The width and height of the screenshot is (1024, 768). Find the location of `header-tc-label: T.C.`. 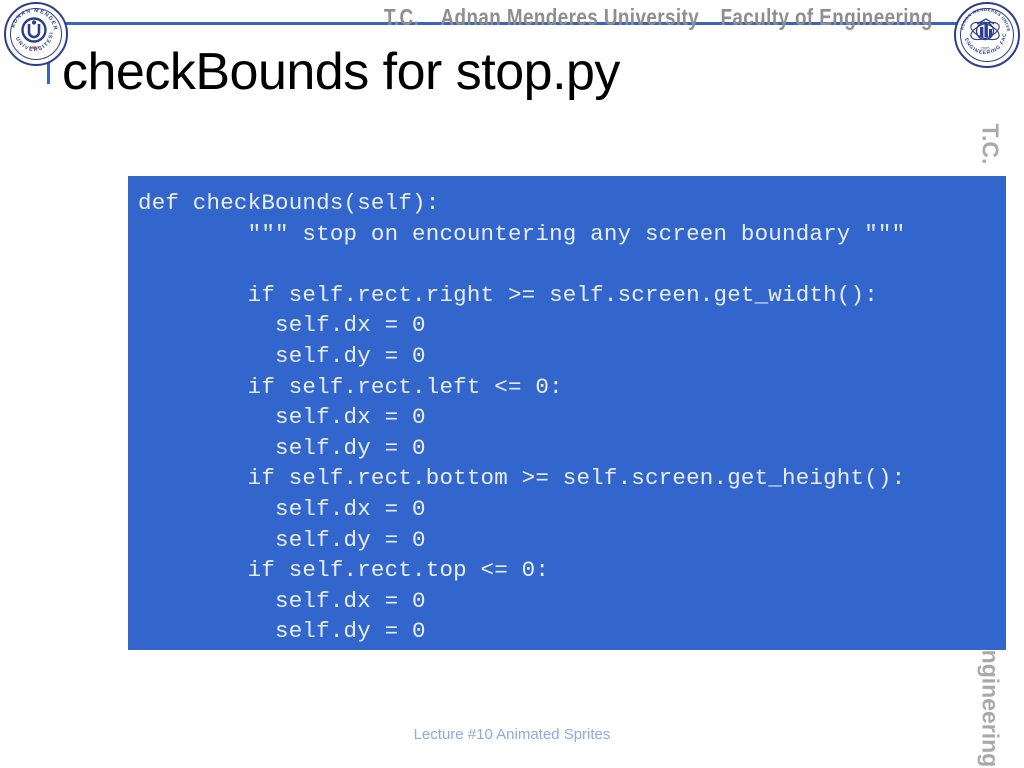

header-tc-label: T.C. is located at coordinates (402, 17).